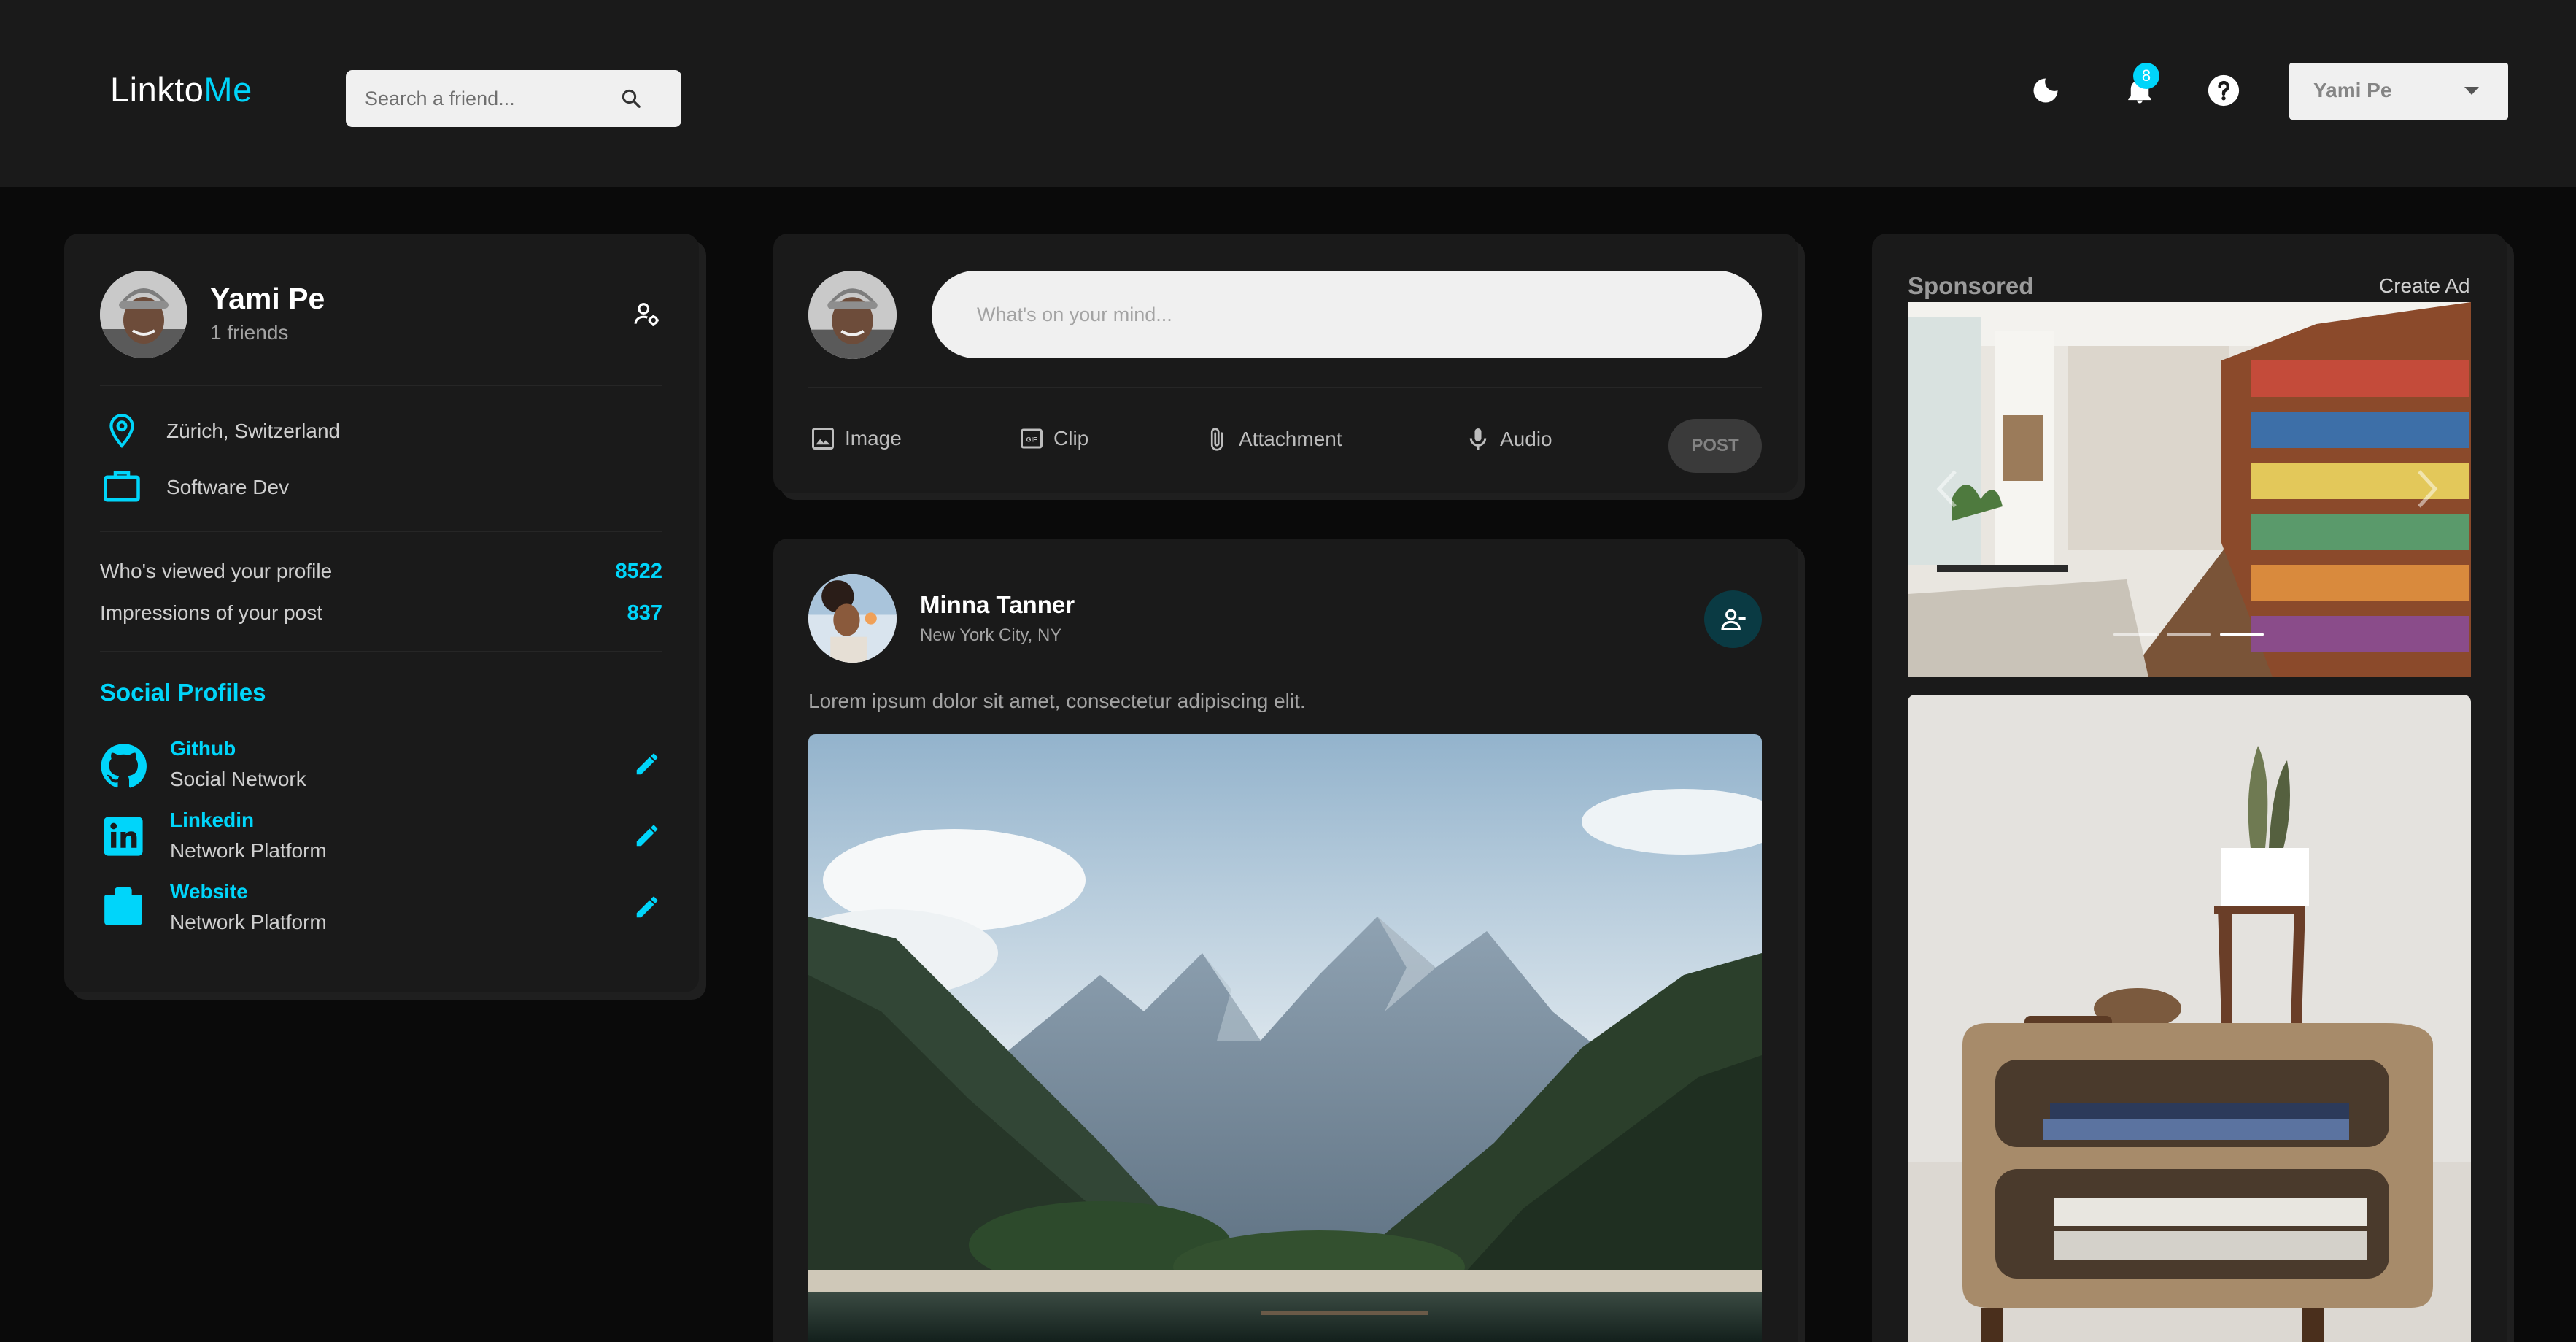  I want to click on remove-friend-button, so click(1733, 619).